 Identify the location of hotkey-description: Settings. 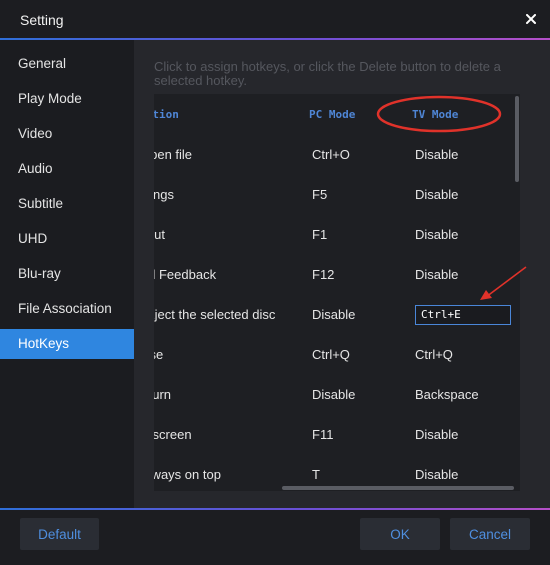
(164, 194).